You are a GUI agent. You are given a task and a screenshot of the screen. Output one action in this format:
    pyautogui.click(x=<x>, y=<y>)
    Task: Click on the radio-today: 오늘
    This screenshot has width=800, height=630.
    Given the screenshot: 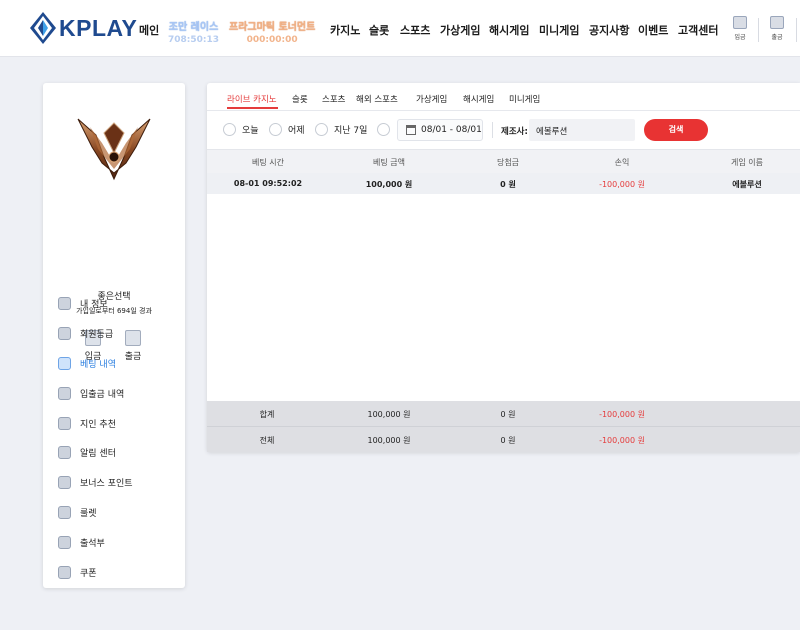 What is the action you would take?
    pyautogui.click(x=241, y=129)
    